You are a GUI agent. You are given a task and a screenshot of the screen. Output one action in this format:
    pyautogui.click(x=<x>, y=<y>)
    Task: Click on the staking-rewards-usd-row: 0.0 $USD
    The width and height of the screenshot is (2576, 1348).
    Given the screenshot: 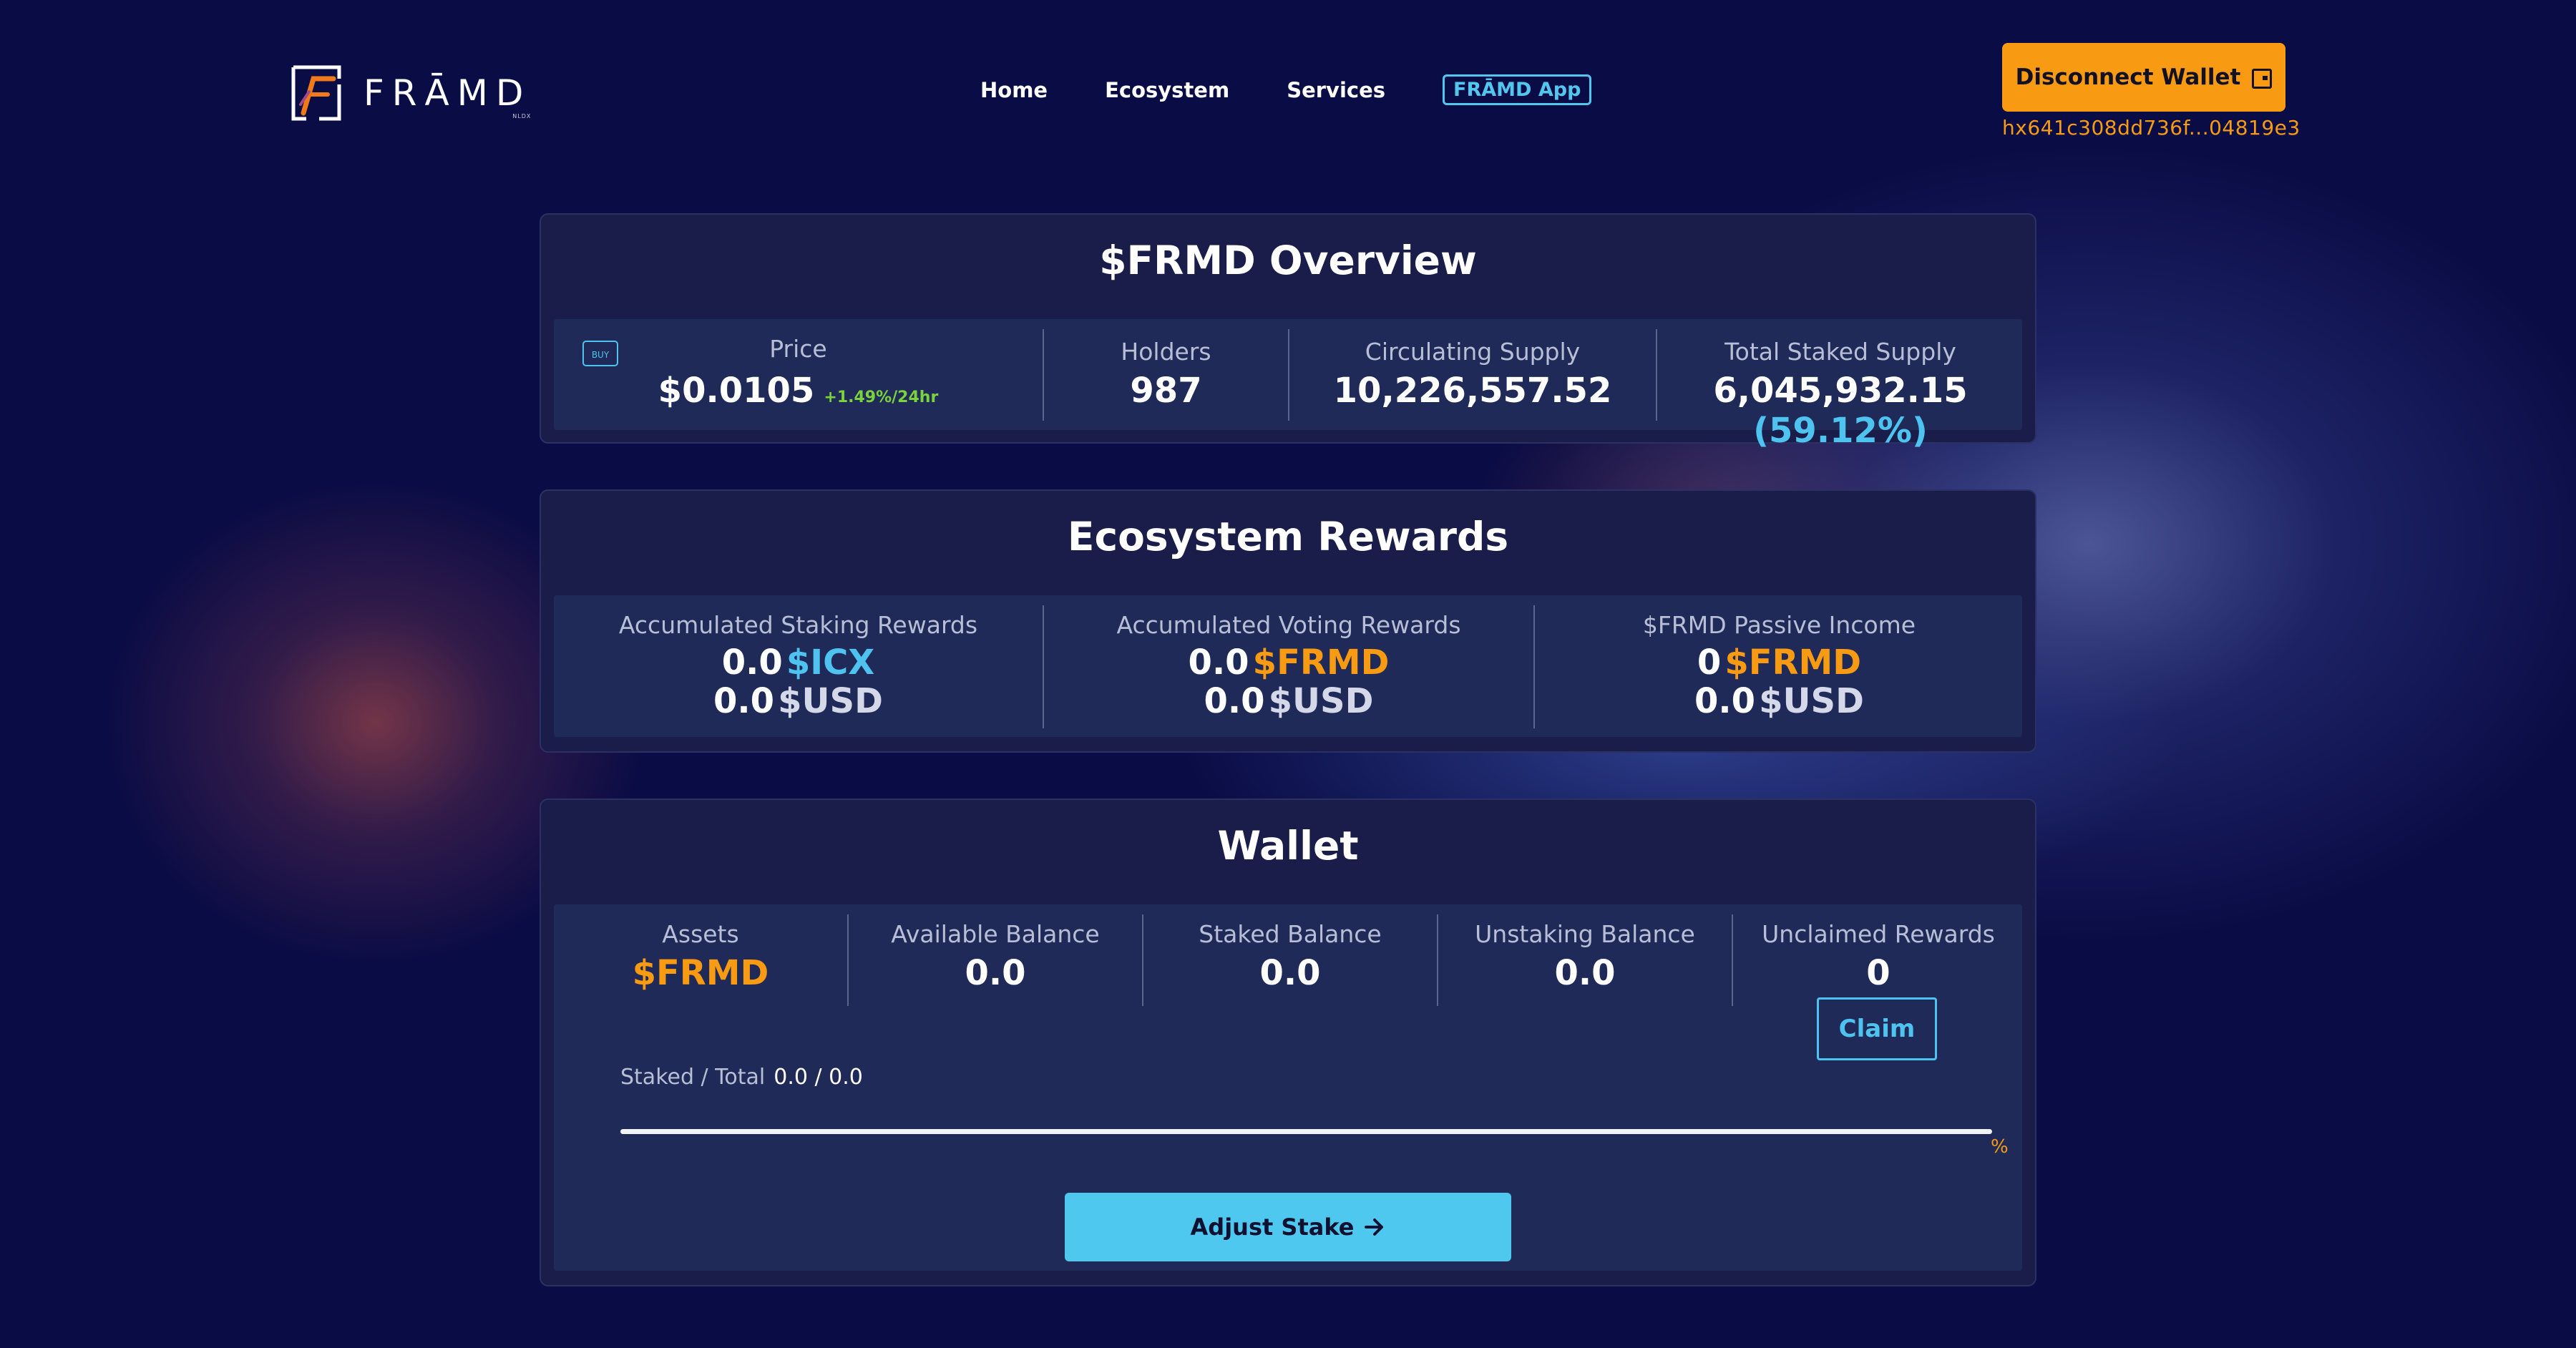 What is the action you would take?
    pyautogui.click(x=798, y=701)
    